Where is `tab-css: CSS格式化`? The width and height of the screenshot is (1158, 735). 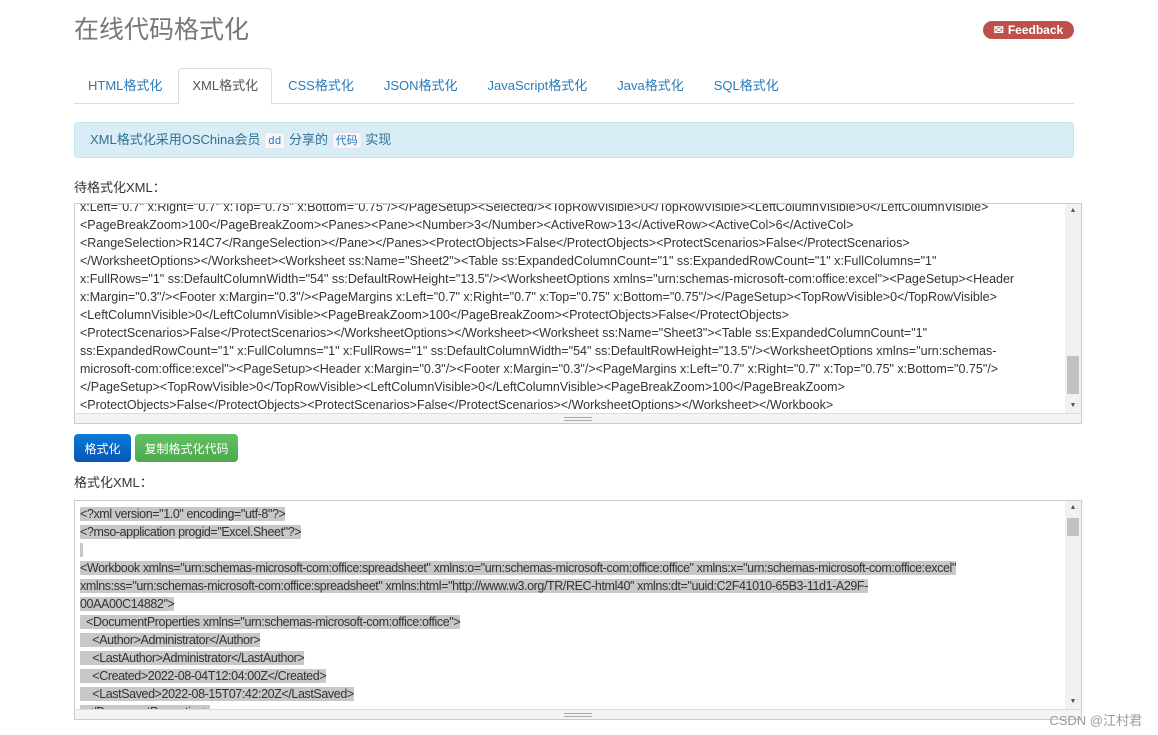
tab-css: CSS格式化 is located at coordinates (321, 86).